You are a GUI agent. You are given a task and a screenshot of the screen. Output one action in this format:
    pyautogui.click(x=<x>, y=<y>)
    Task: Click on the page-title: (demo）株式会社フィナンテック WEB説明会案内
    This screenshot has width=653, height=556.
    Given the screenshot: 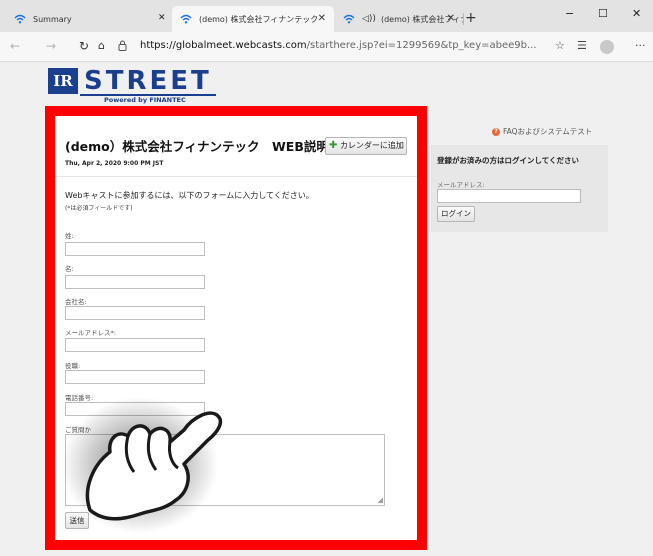 What is the action you would take?
    pyautogui.click(x=216, y=146)
    